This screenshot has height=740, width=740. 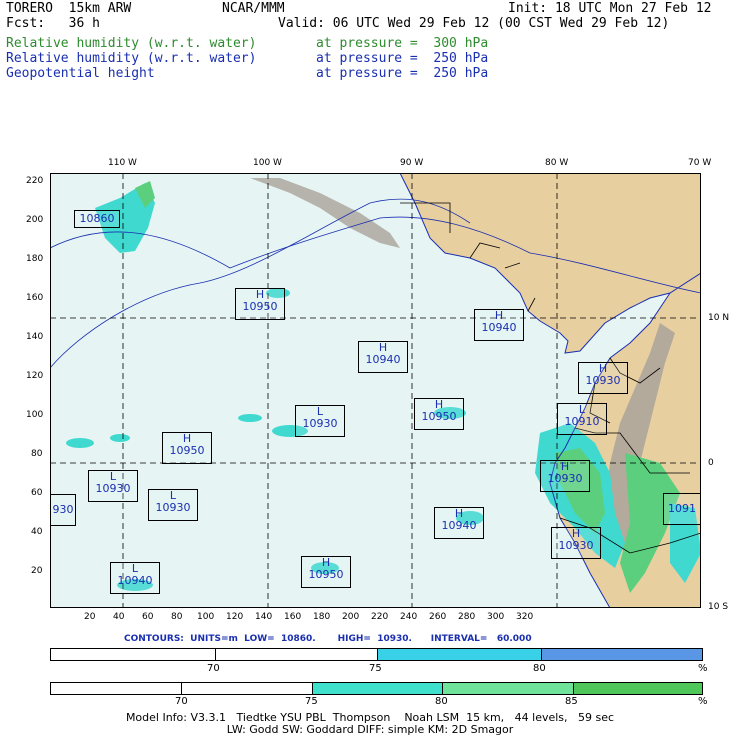 I want to click on colorbar2-label-pct: %, so click(x=703, y=701).